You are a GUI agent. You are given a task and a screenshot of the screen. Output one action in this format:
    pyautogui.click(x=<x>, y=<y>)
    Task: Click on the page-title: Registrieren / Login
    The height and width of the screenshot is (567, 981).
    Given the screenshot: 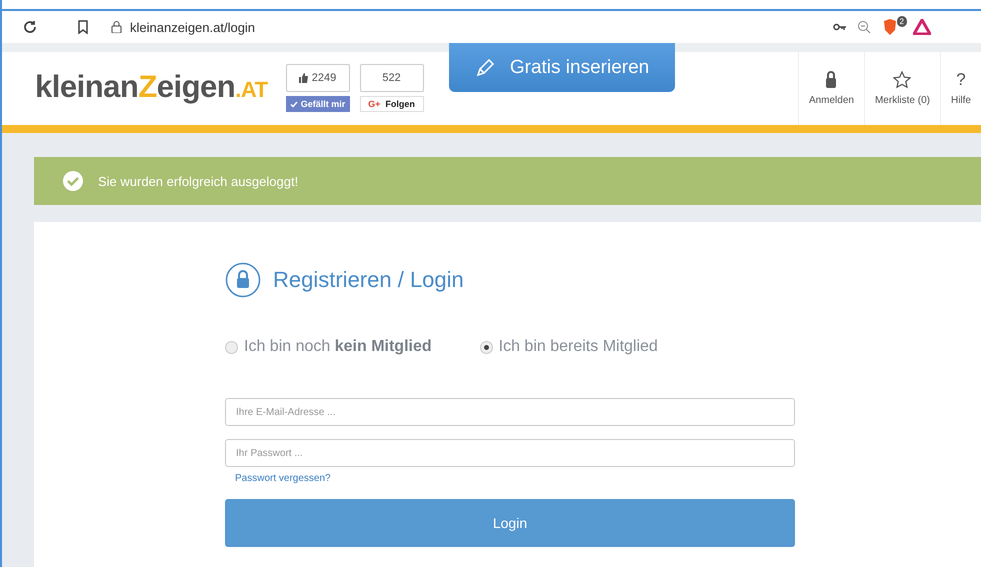 What is the action you would take?
    pyautogui.click(x=368, y=280)
    